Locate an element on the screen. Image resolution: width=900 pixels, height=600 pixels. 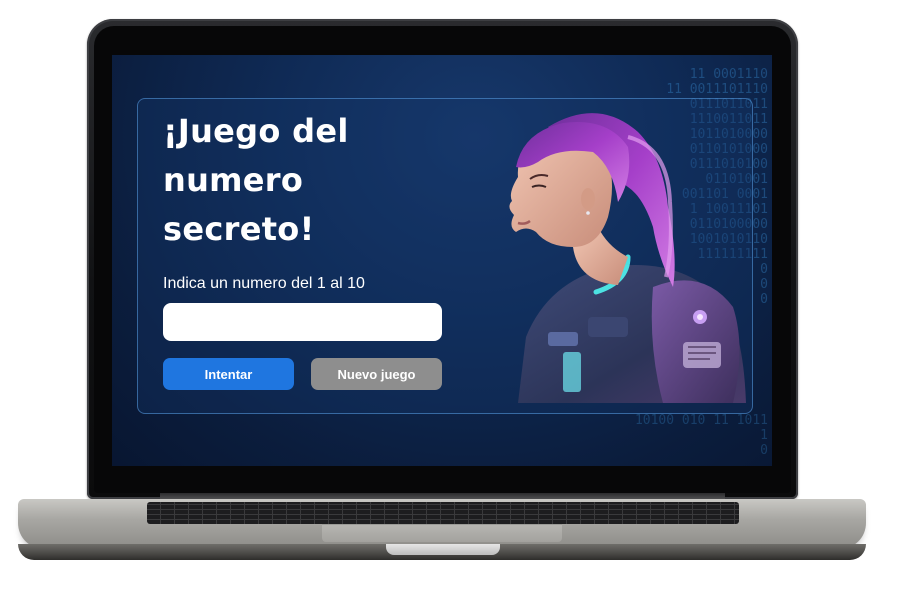
binary-code-decoration-bottom: 10100 010 11 1011 1 0 is located at coordinates (701, 435).